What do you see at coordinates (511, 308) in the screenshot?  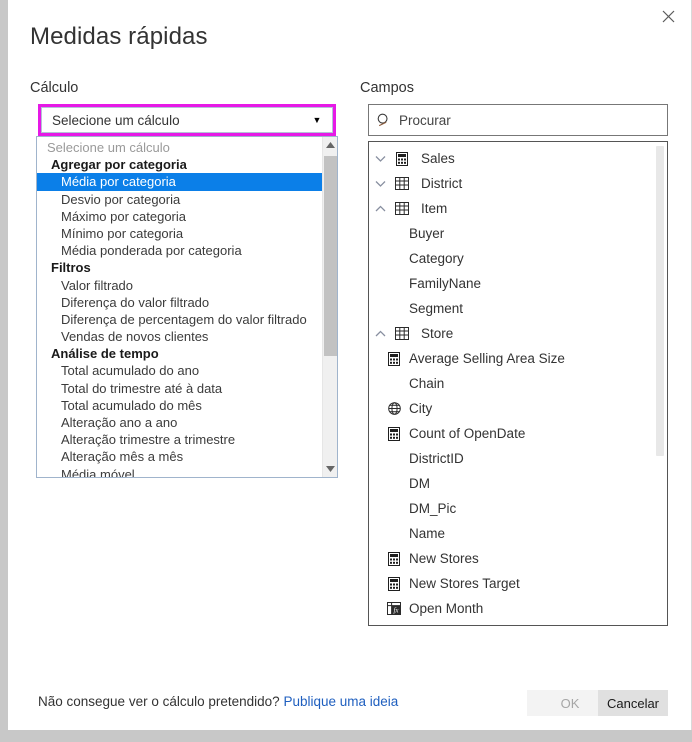 I see `fields-tree-field-row: Segment` at bounding box center [511, 308].